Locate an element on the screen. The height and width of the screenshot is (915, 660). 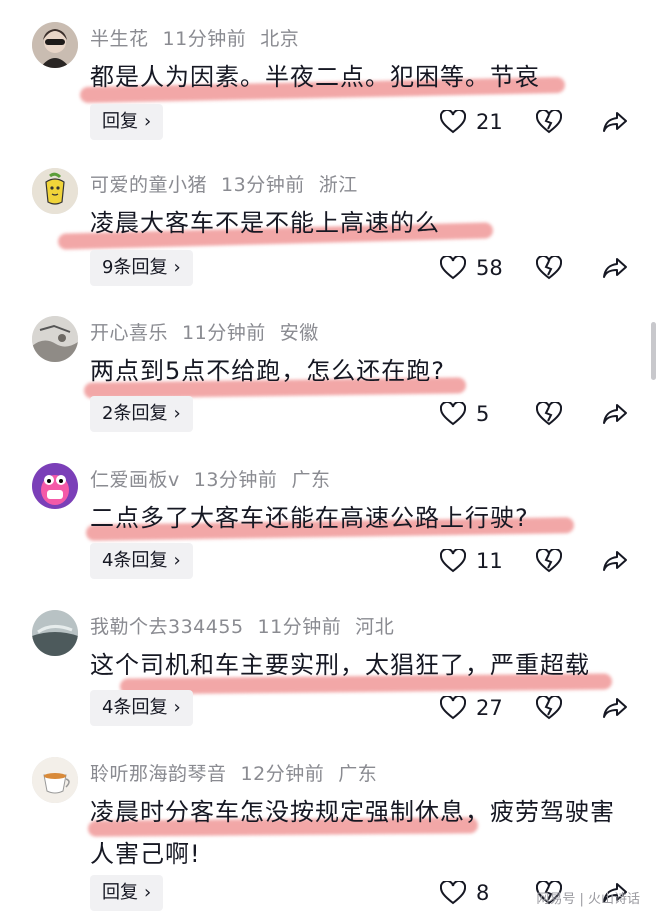
like-button: 27 is located at coordinates (471, 708).